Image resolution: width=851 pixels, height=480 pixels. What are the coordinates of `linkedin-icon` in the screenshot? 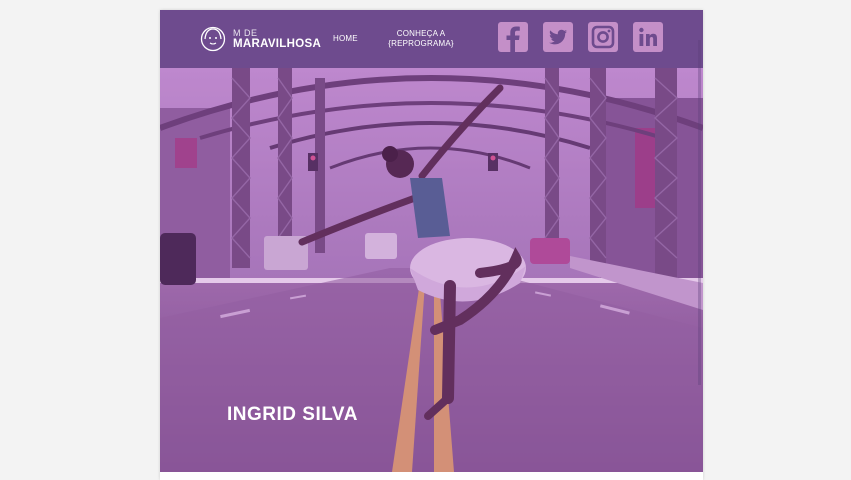 It's located at (648, 37).